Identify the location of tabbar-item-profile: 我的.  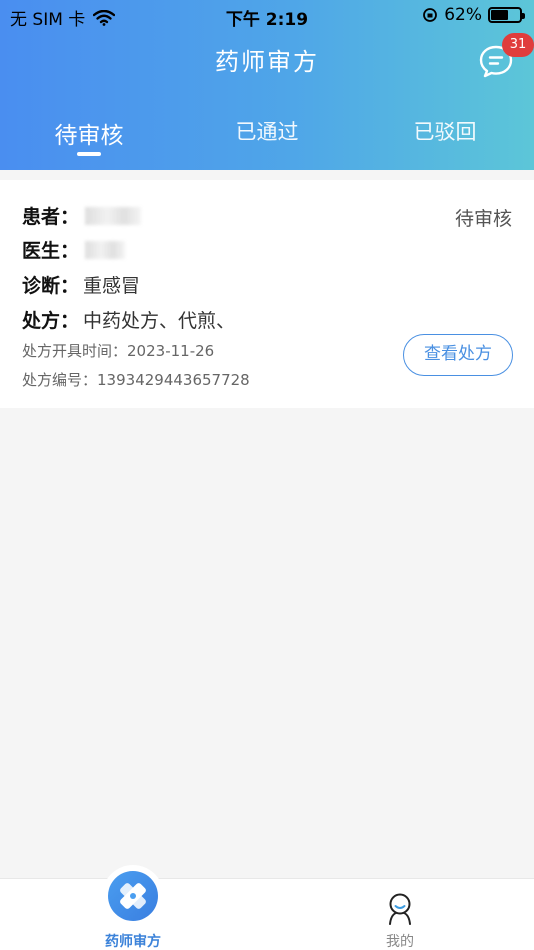
(400, 914).